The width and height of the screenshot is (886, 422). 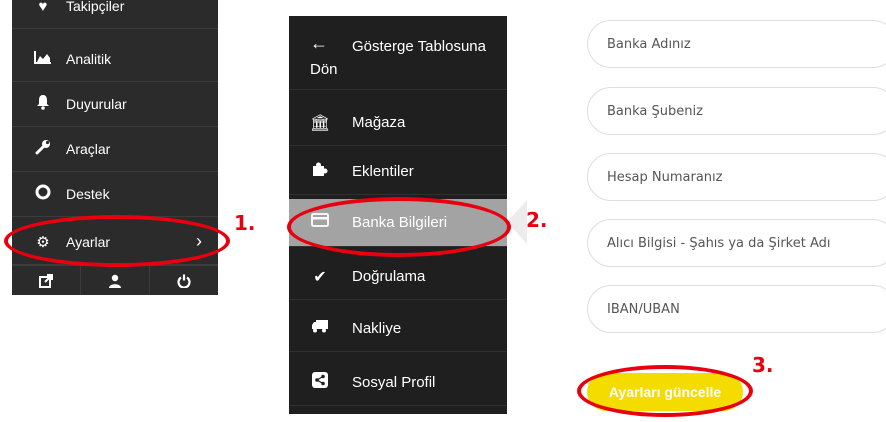 I want to click on heart-icon: ♥, so click(x=43, y=7).